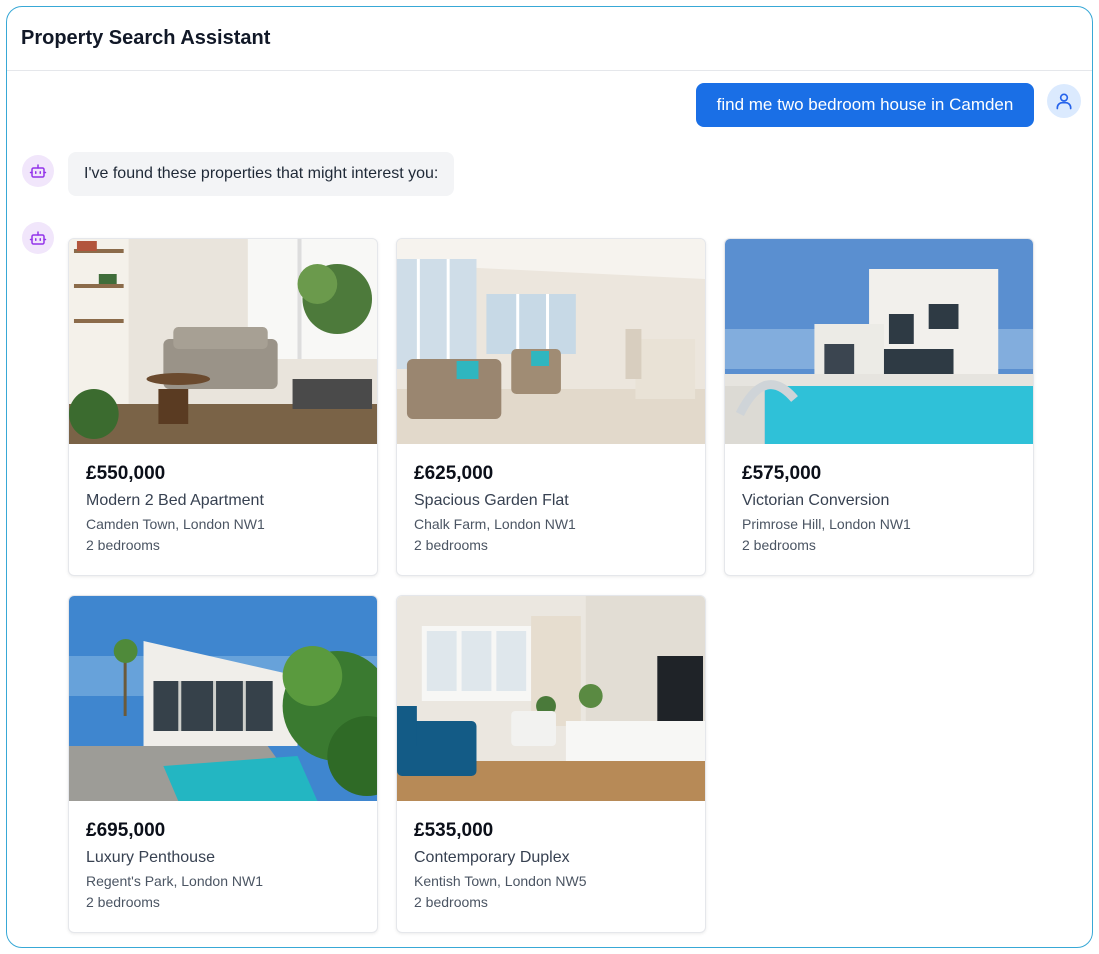 The image size is (1099, 954). I want to click on property-price: £695,000, so click(126, 830).